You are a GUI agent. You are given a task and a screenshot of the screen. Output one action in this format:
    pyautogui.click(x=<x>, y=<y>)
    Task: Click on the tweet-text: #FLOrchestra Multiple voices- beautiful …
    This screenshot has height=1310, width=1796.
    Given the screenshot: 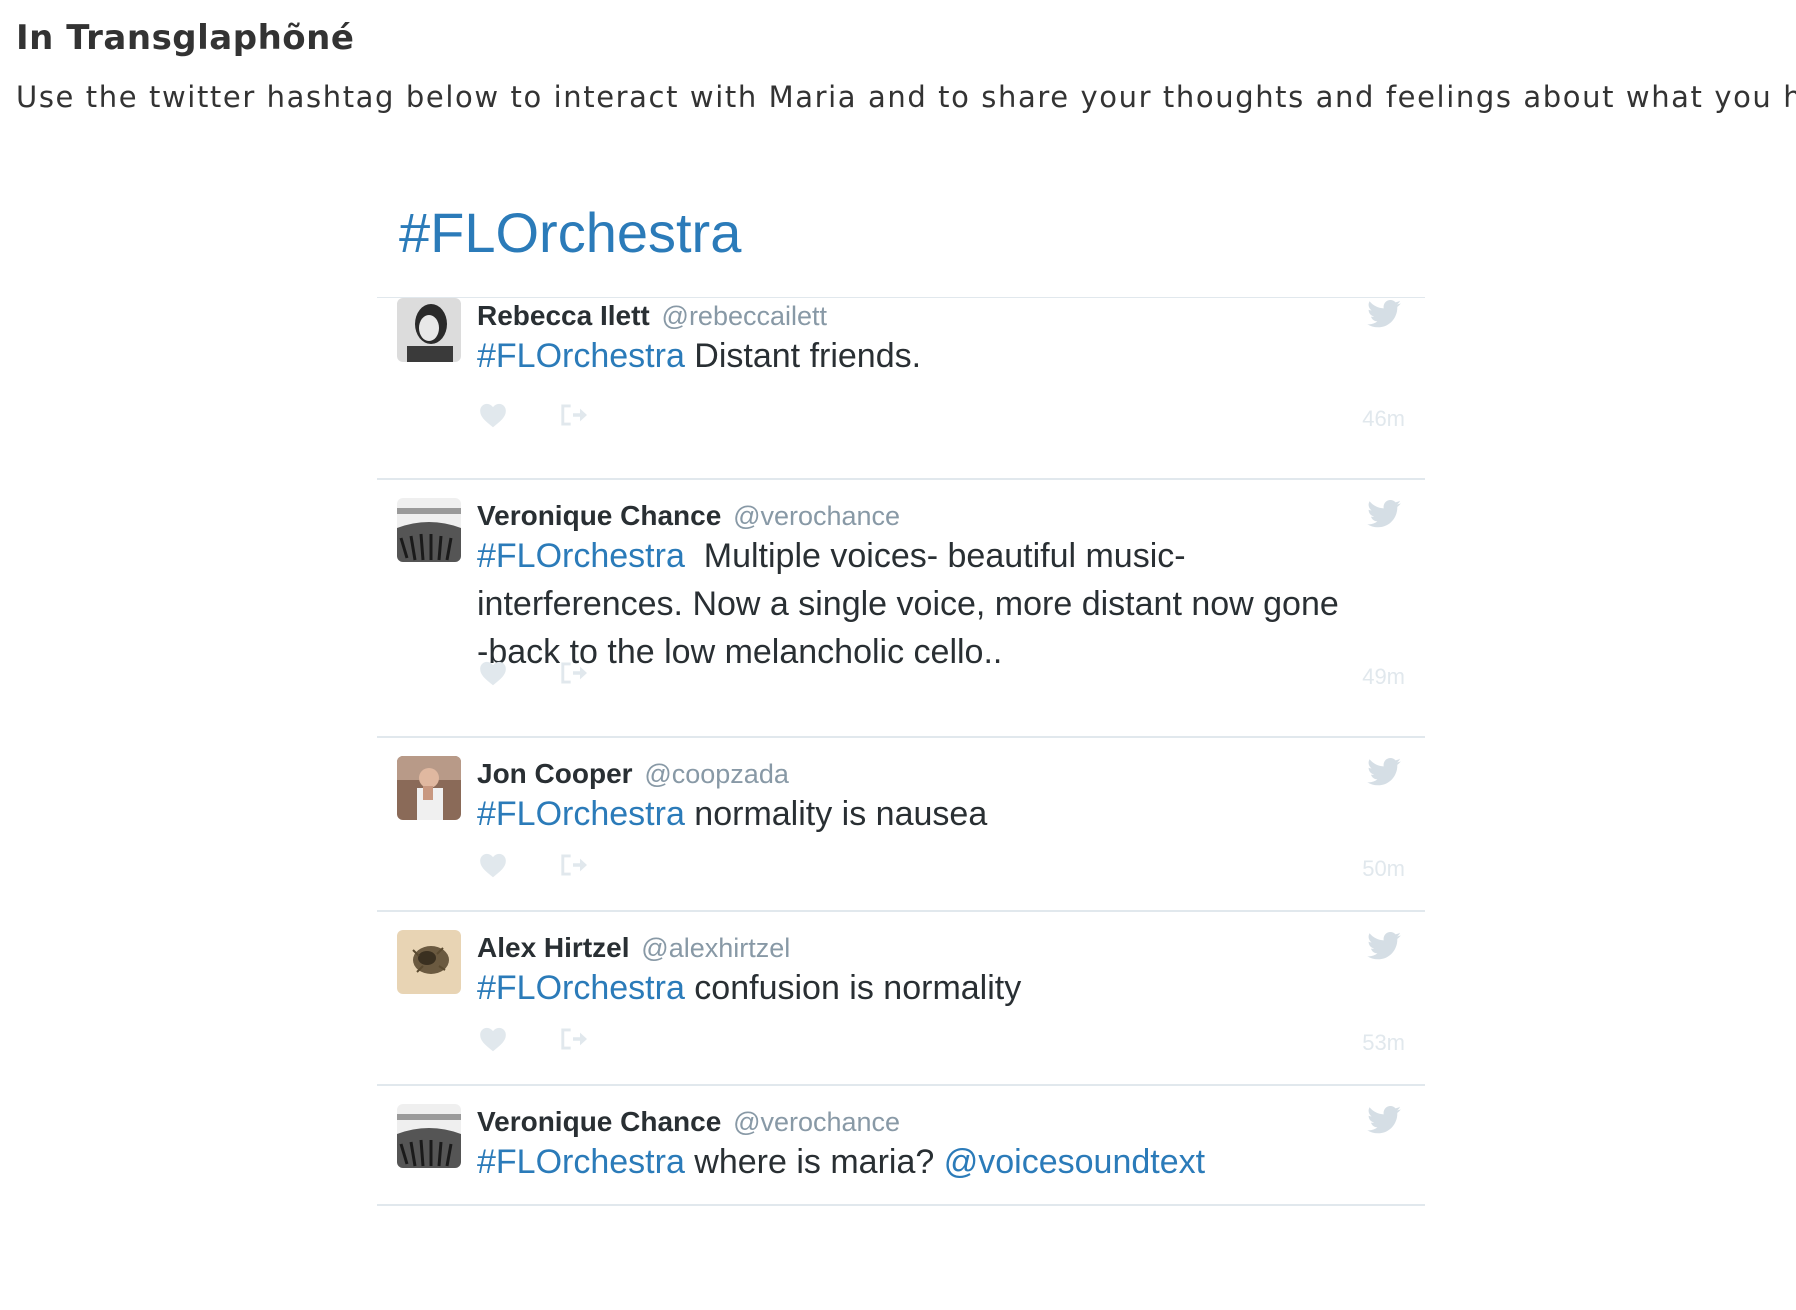 What is the action you would take?
    pyautogui.click(x=917, y=604)
    